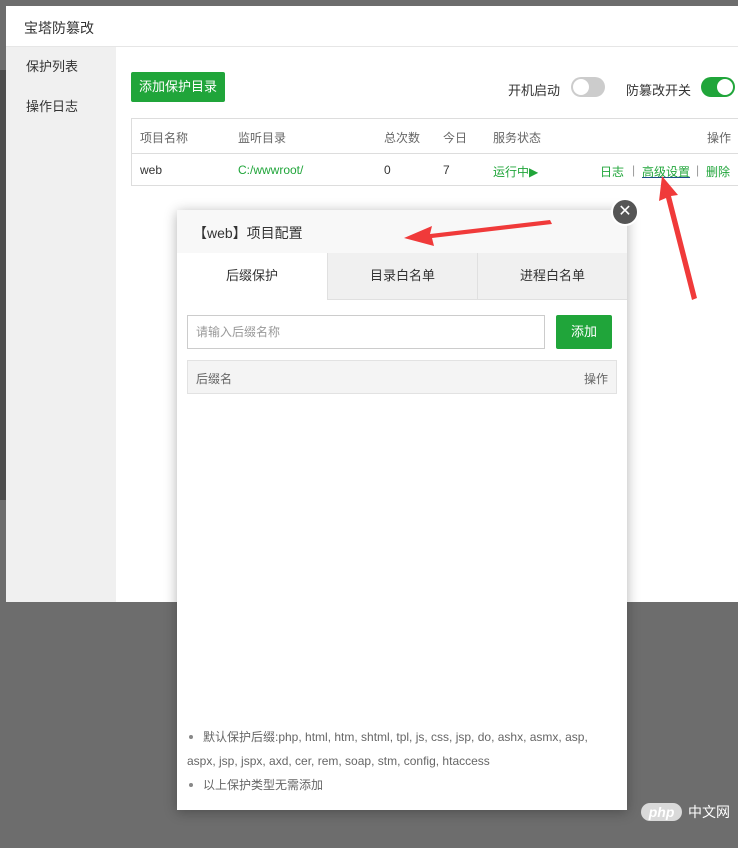 The image size is (738, 848). What do you see at coordinates (709, 812) in the screenshot?
I see `watermark-text: 中文网` at bounding box center [709, 812].